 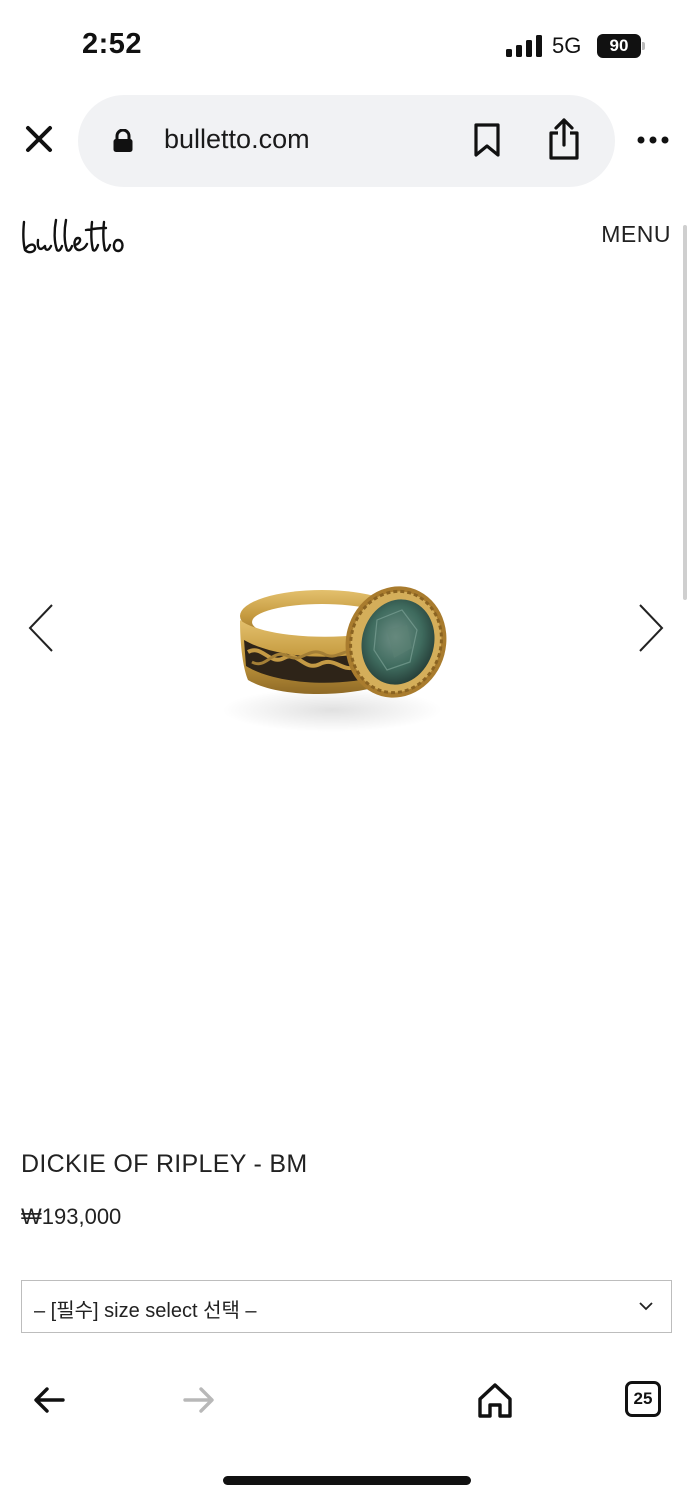 I want to click on status-time: 2:52, so click(x=112, y=44).